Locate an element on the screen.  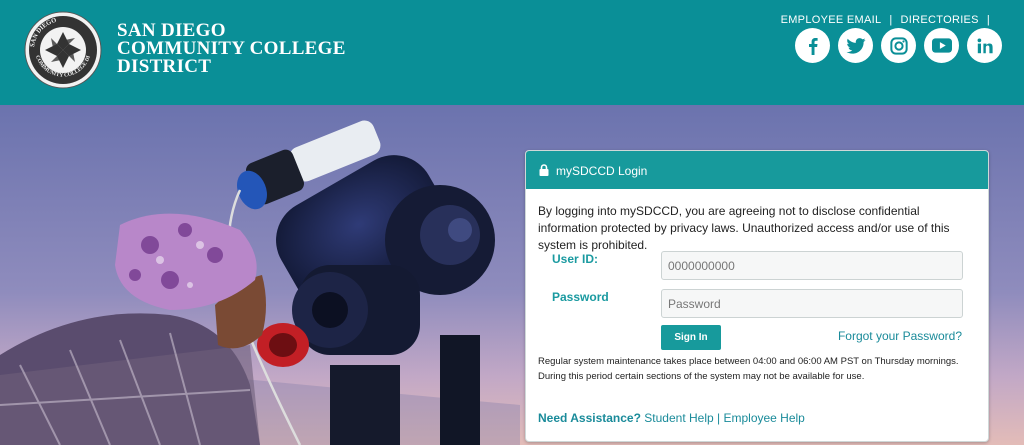
userid-input is located at coordinates (812, 265).